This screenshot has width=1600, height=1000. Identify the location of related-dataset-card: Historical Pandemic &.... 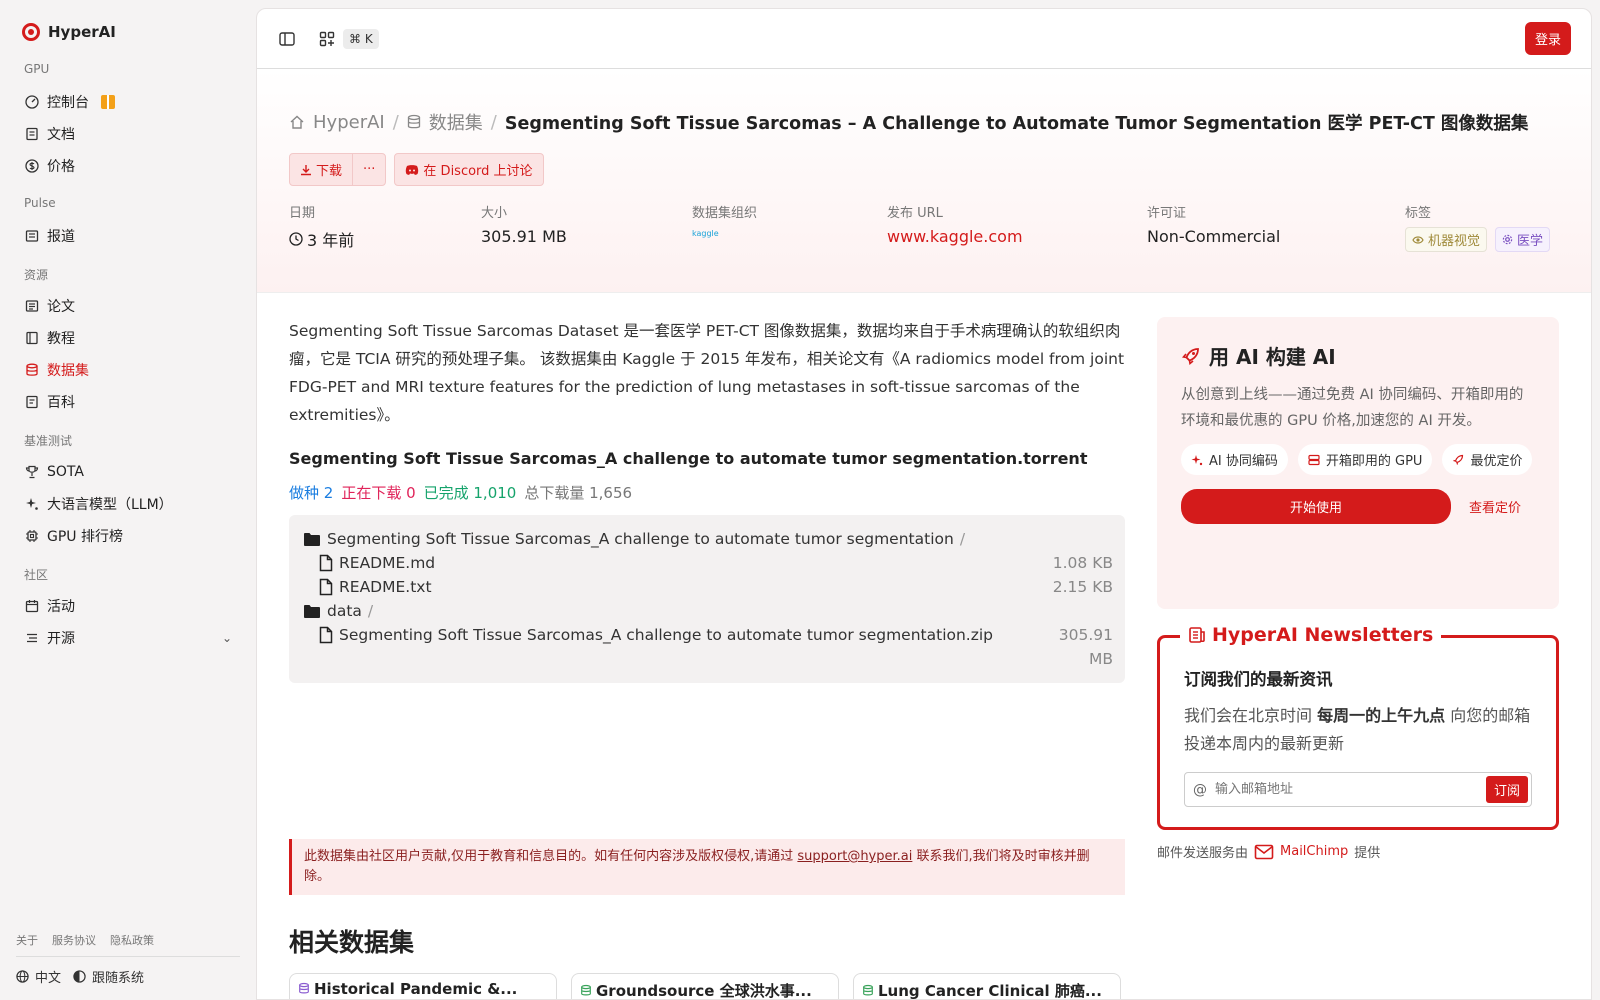
(423, 986).